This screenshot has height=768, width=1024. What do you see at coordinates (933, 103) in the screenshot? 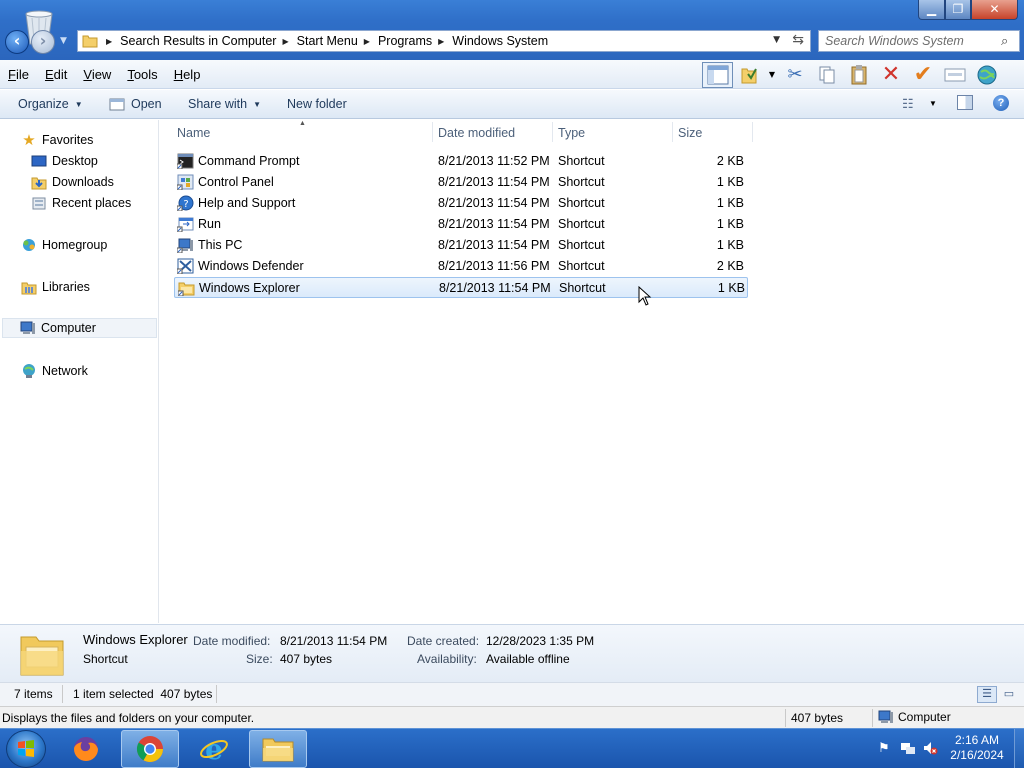
I see `views-dropdown-icon: ▼` at bounding box center [933, 103].